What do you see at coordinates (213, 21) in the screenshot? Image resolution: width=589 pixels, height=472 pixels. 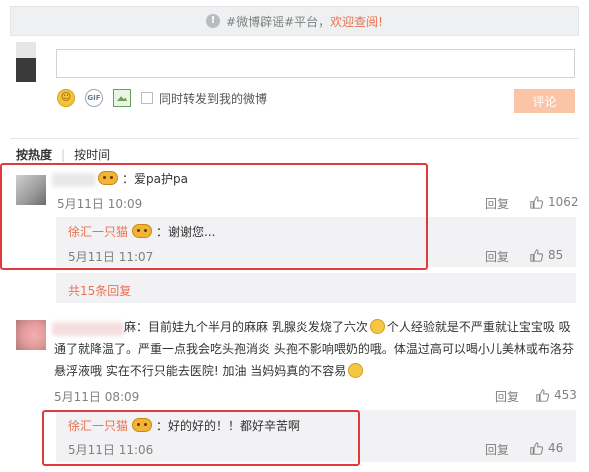 I see `info-icon: !` at bounding box center [213, 21].